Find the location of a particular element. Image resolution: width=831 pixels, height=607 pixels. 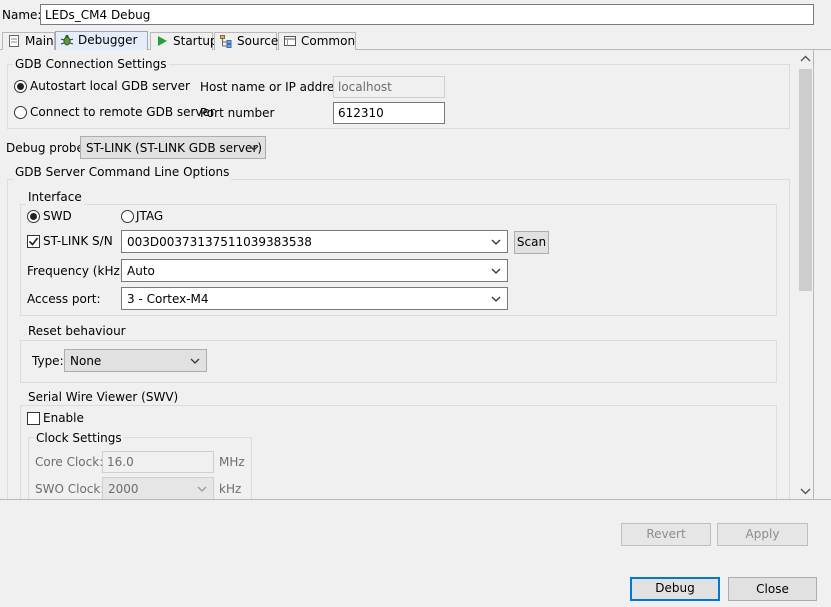

content-separator is located at coordinates (415, 499).